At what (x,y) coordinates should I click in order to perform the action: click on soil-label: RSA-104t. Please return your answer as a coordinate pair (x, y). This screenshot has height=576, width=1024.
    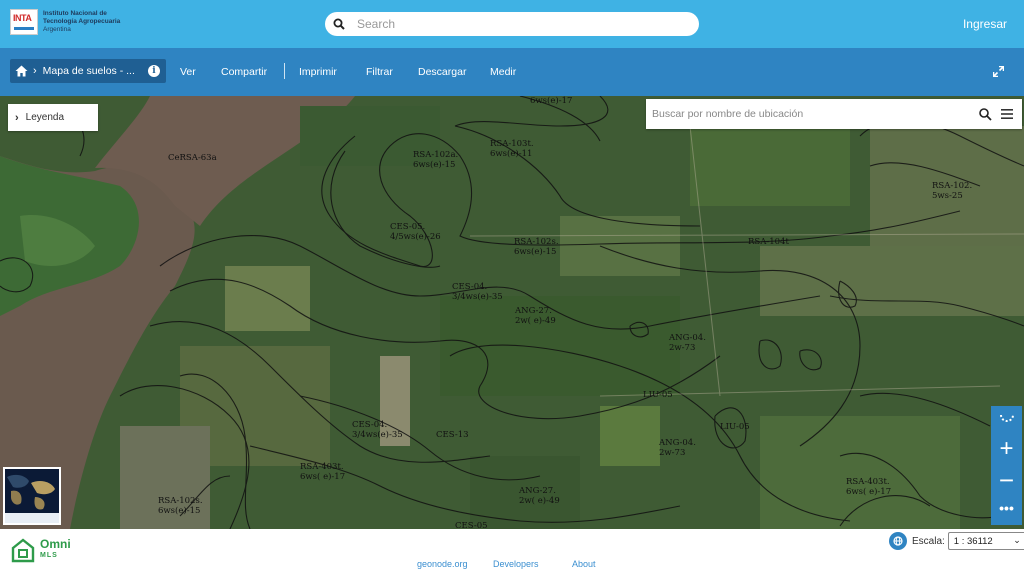
    Looking at the image, I should click on (768, 242).